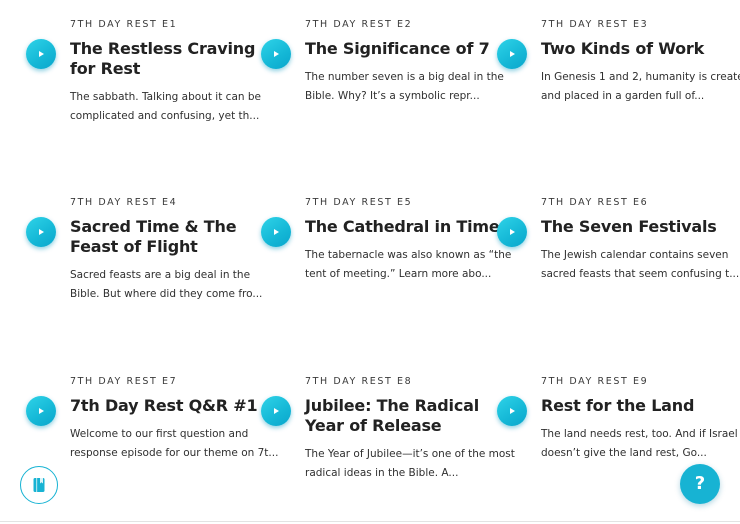  What do you see at coordinates (410, 227) in the screenshot?
I see `episode-title: The Cathedral in Time` at bounding box center [410, 227].